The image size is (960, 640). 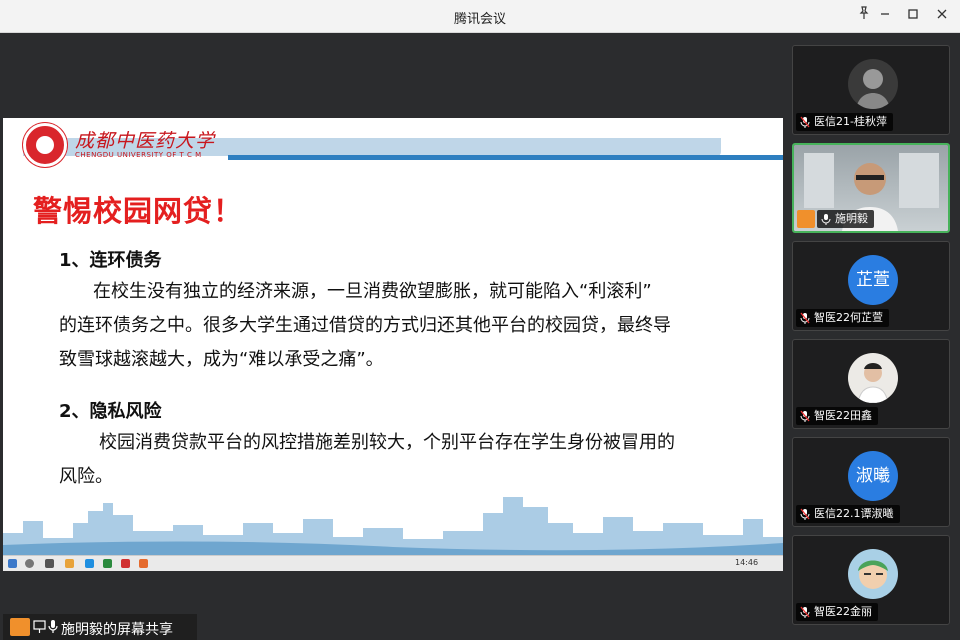 What do you see at coordinates (89, 563) in the screenshot?
I see `browser-icon` at bounding box center [89, 563].